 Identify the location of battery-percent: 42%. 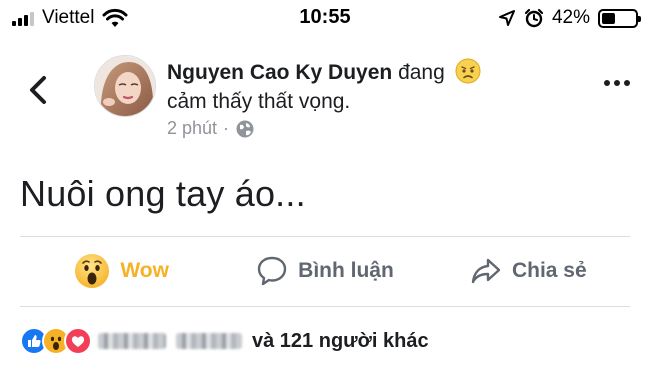
(570, 17).